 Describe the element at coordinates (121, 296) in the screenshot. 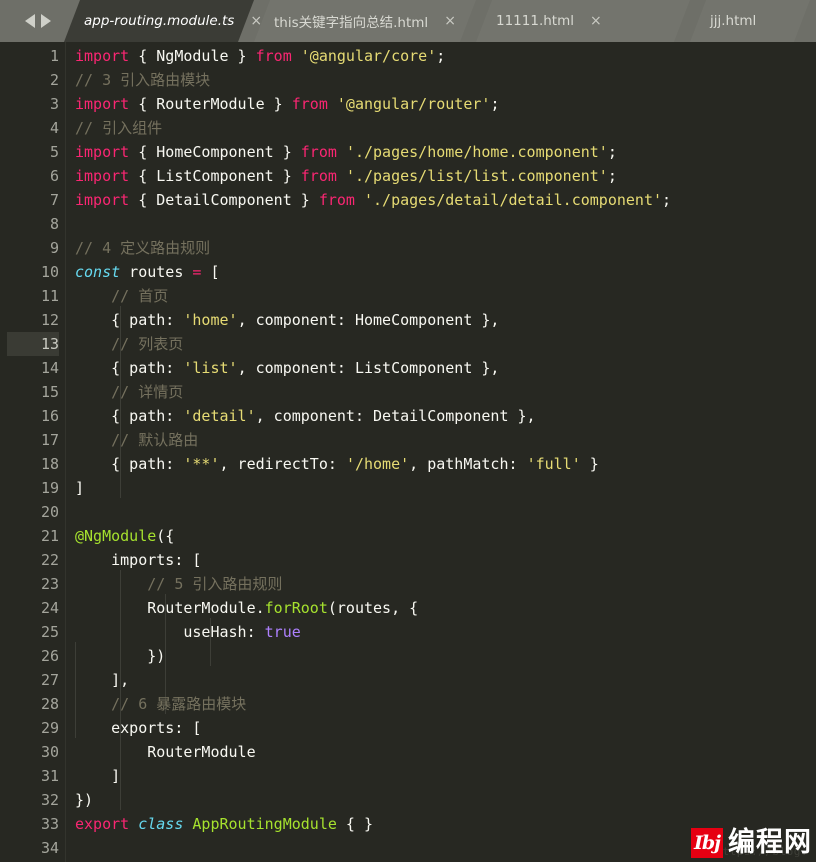

I see `code-line: // 首页` at that location.